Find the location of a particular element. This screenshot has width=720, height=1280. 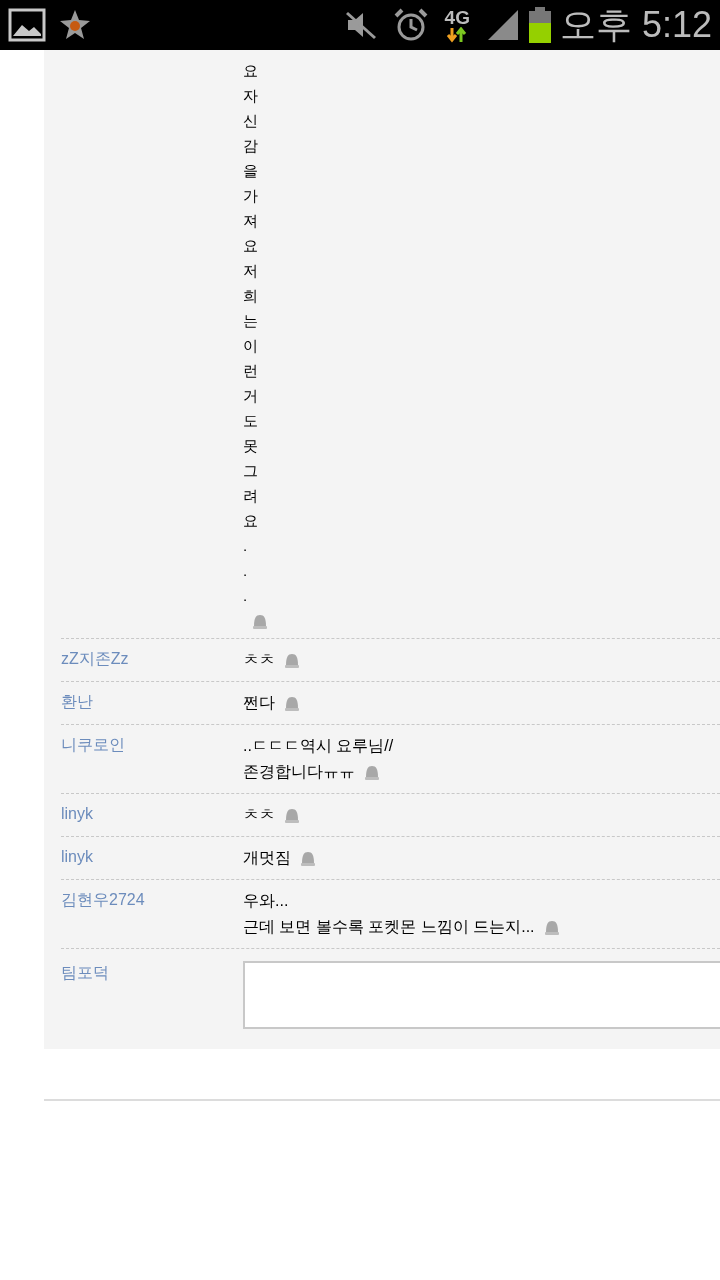

comment-author: zZ지존Zz is located at coordinates (95, 658).